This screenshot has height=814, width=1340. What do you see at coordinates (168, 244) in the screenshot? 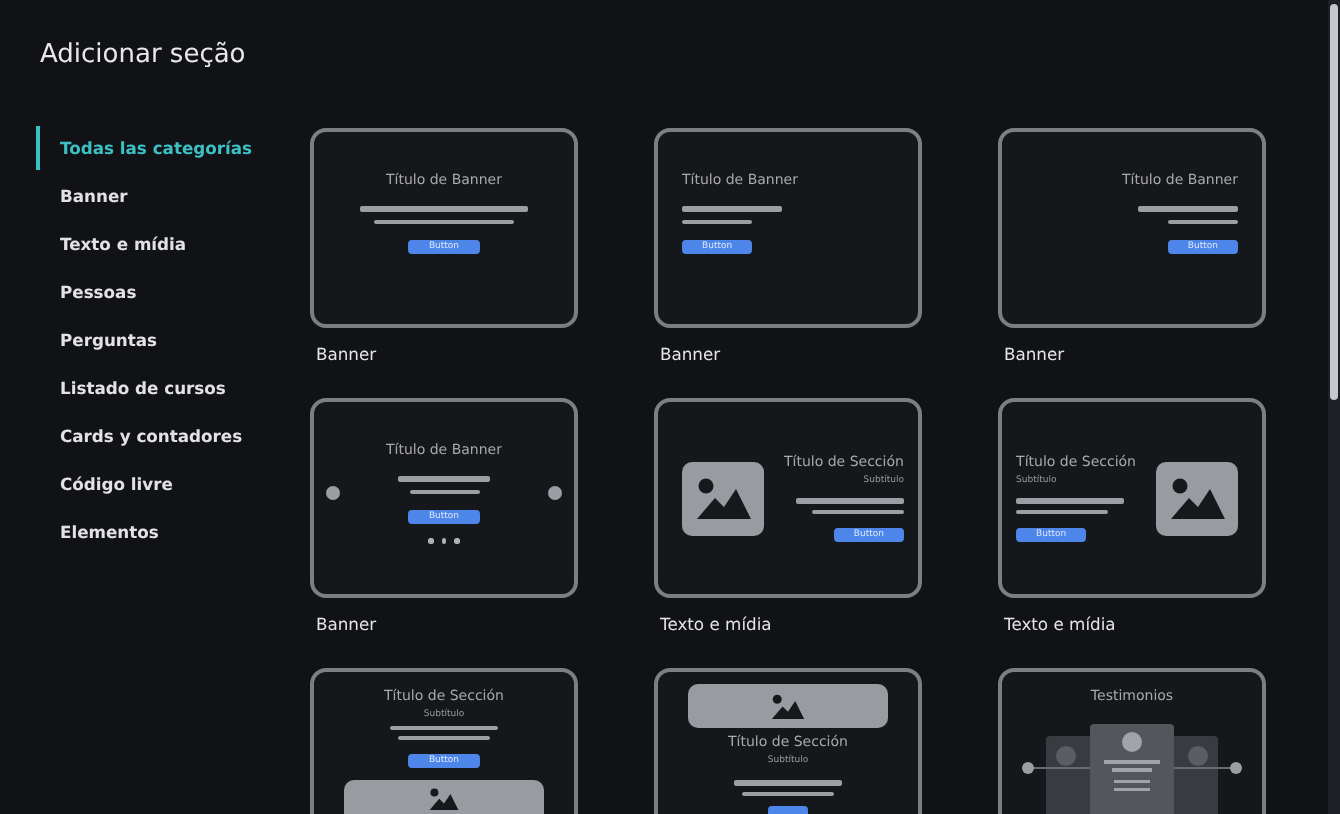
I see `category-item: Texto e mídia` at bounding box center [168, 244].